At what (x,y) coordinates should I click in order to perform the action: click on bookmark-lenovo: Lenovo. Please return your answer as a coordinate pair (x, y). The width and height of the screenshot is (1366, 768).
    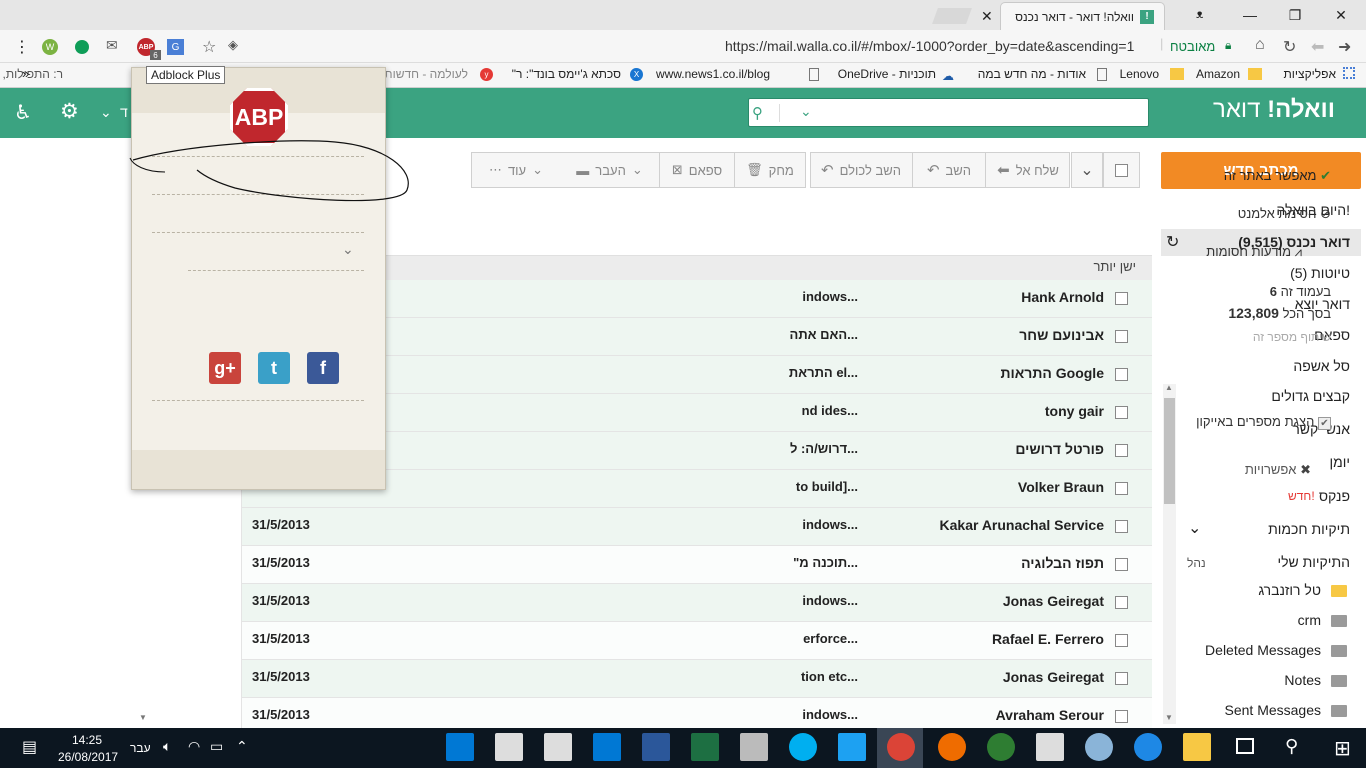
    Looking at the image, I should click on (1139, 74).